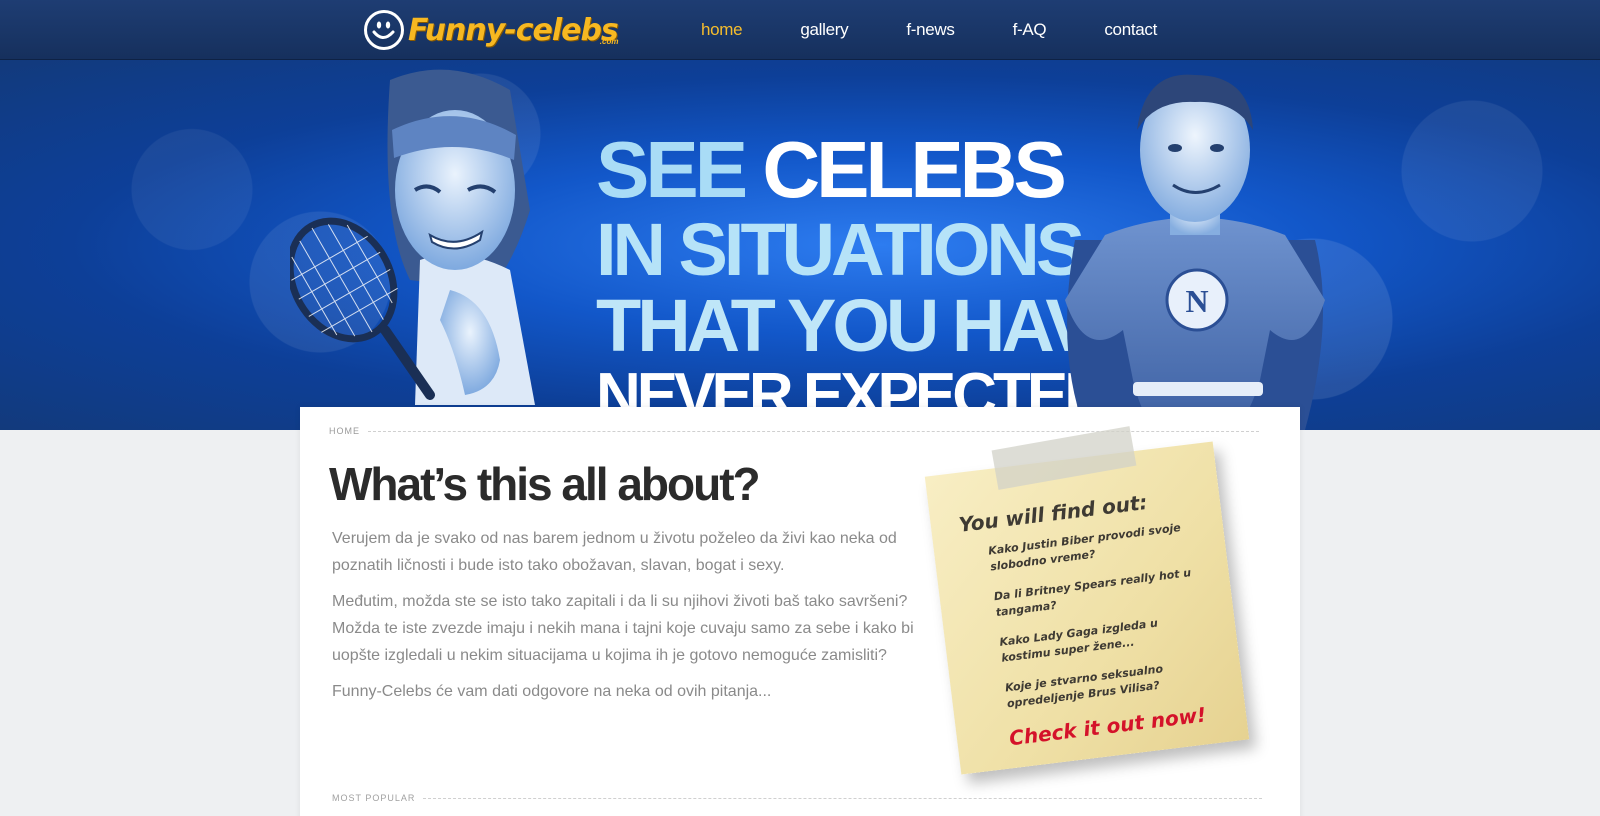 The width and height of the screenshot is (1600, 816). Describe the element at coordinates (1196, 301) in the screenshot. I see `svg-text: N` at that location.